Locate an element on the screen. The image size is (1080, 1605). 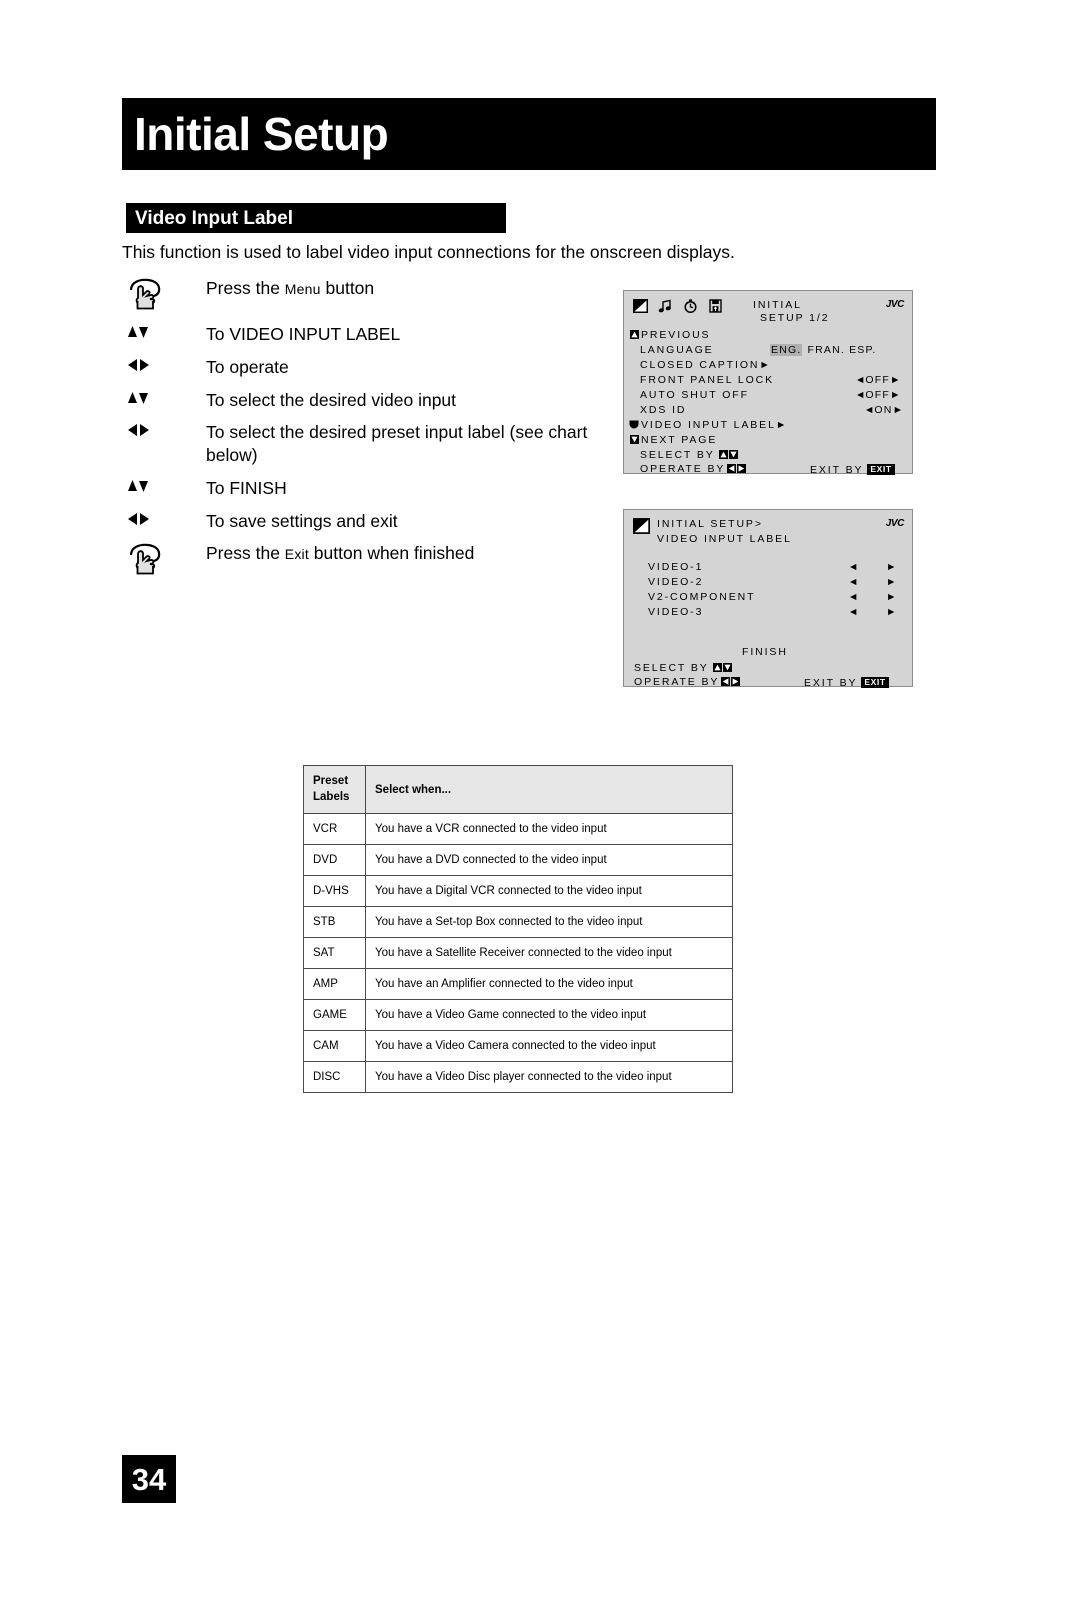
step-text: To operate is located at coordinates (247, 366).